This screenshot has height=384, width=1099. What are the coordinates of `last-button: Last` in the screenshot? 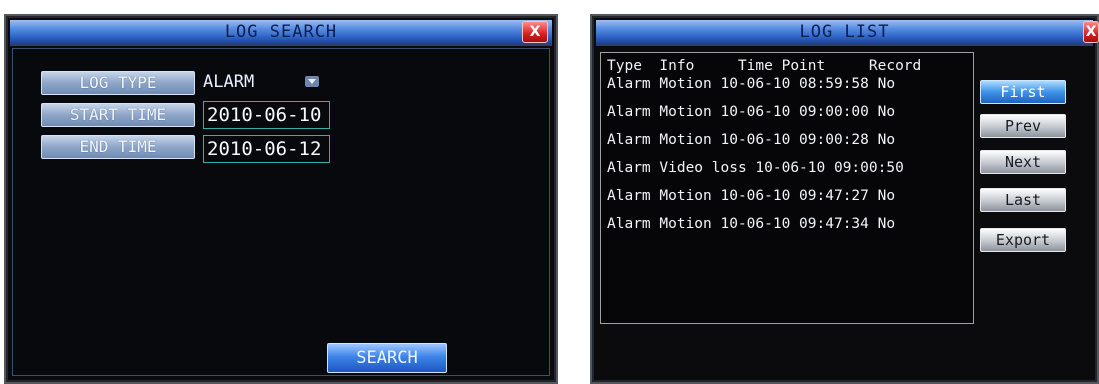 It's located at (1023, 200).